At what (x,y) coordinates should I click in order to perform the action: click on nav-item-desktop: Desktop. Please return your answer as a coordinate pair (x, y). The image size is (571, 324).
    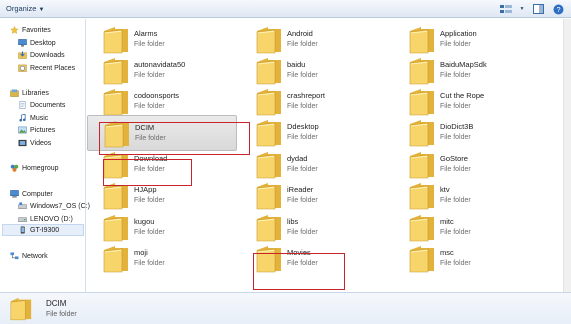
    Looking at the image, I should click on (37, 43).